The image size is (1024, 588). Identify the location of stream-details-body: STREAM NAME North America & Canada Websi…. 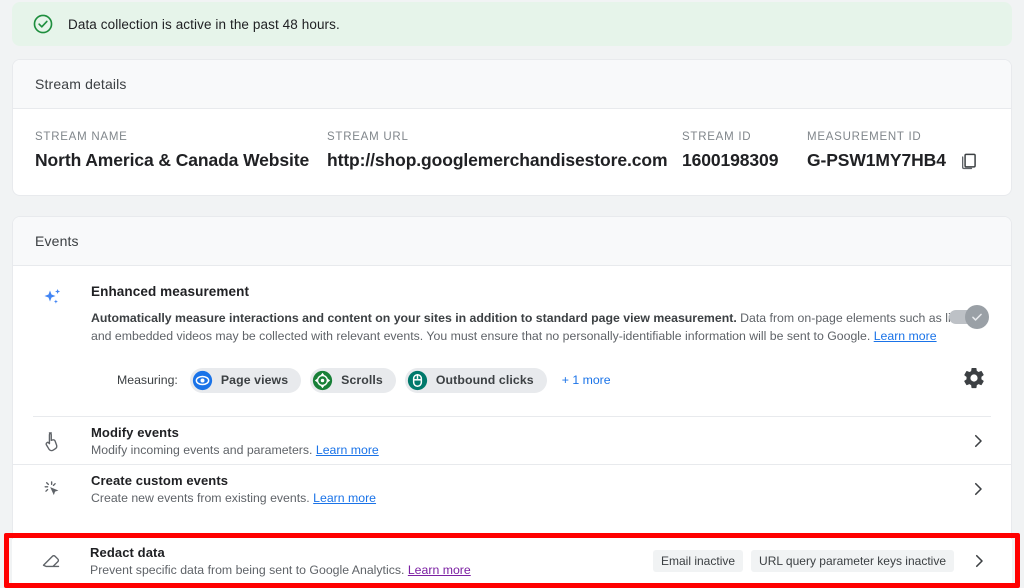
(512, 140).